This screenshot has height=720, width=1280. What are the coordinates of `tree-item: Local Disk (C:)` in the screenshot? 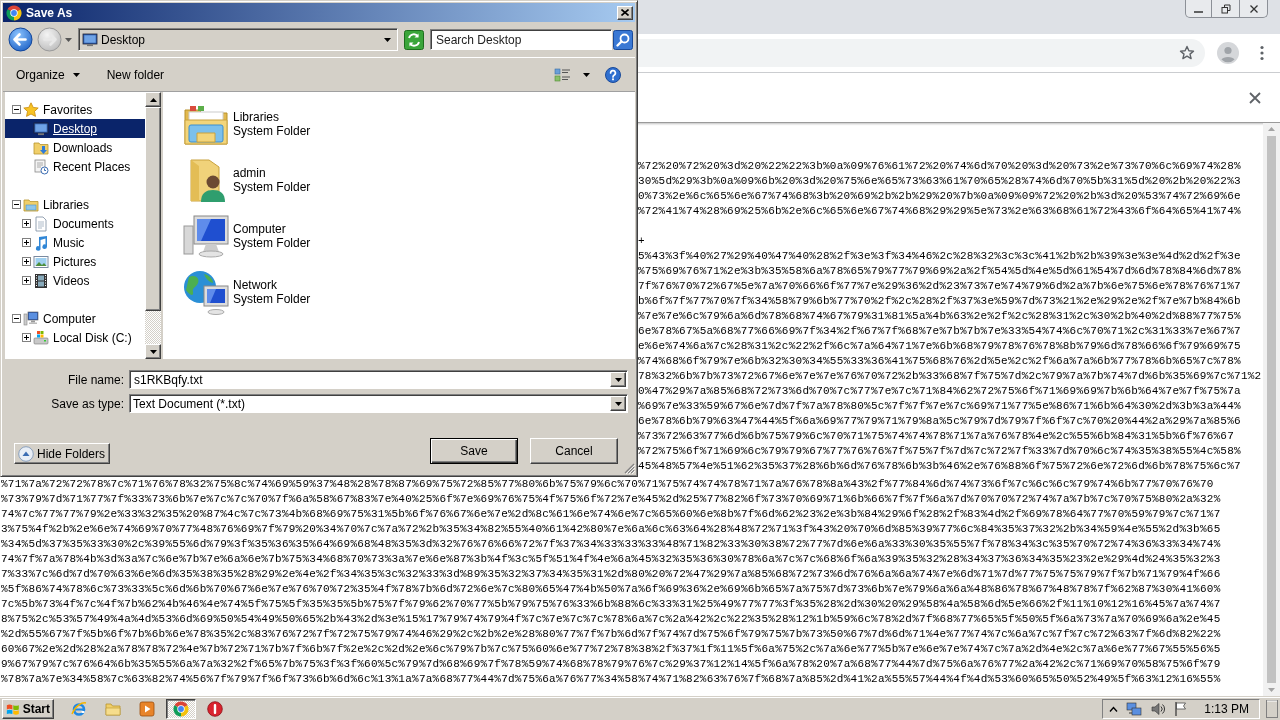 It's located at (75, 337).